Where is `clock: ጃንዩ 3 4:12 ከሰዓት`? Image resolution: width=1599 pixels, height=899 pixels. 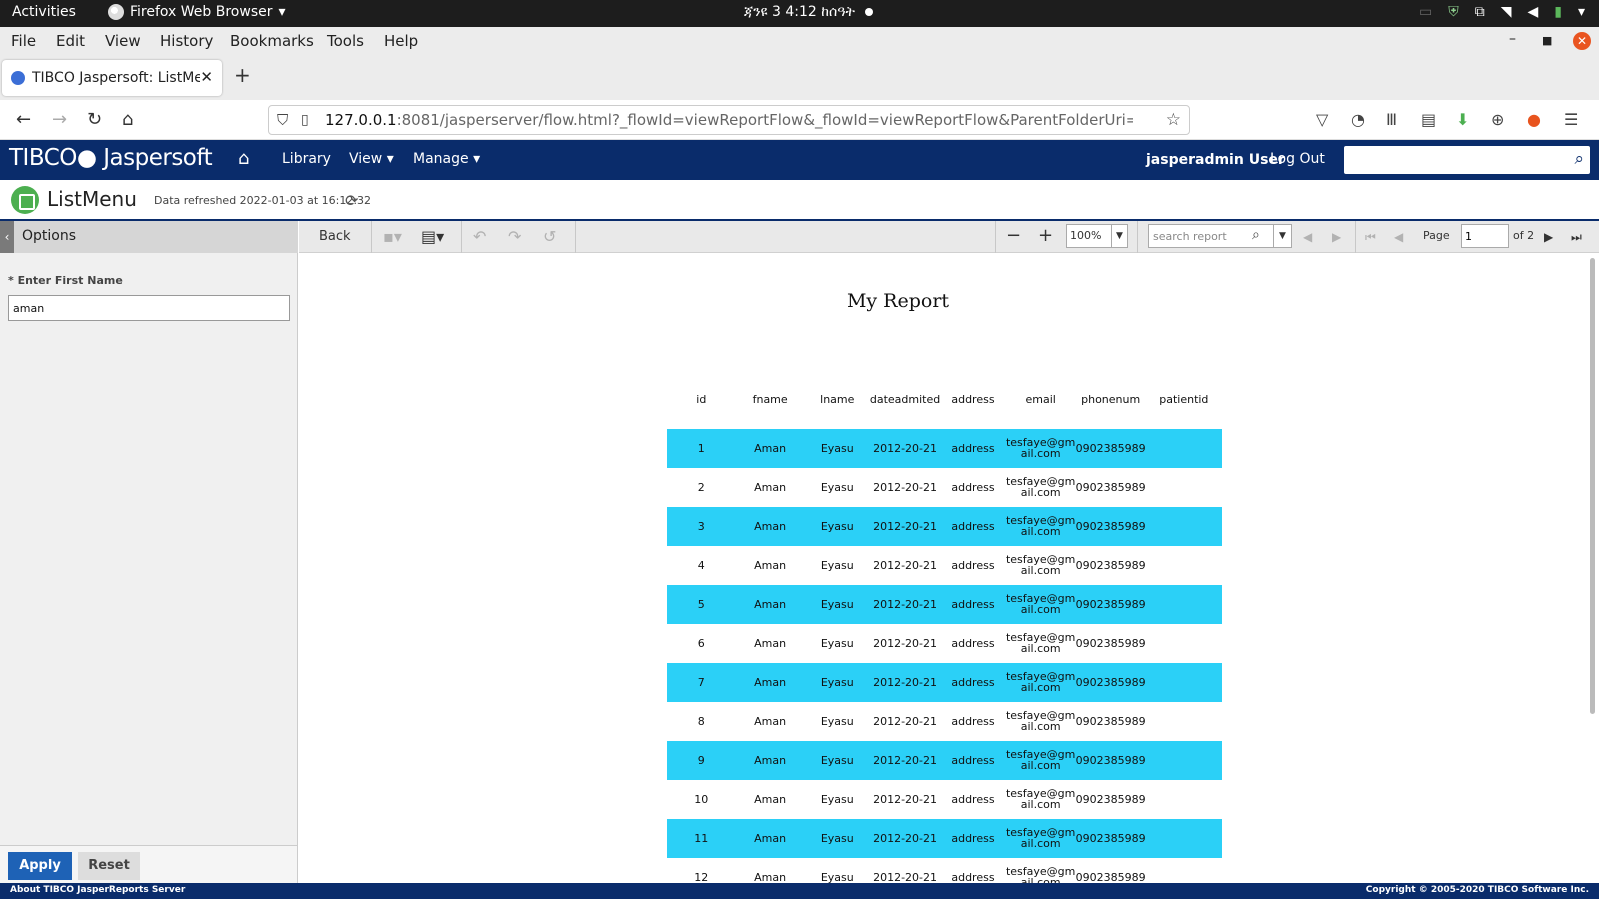
clock: ጃንዩ 3 4:12 ከሰዓት is located at coordinates (808, 12).